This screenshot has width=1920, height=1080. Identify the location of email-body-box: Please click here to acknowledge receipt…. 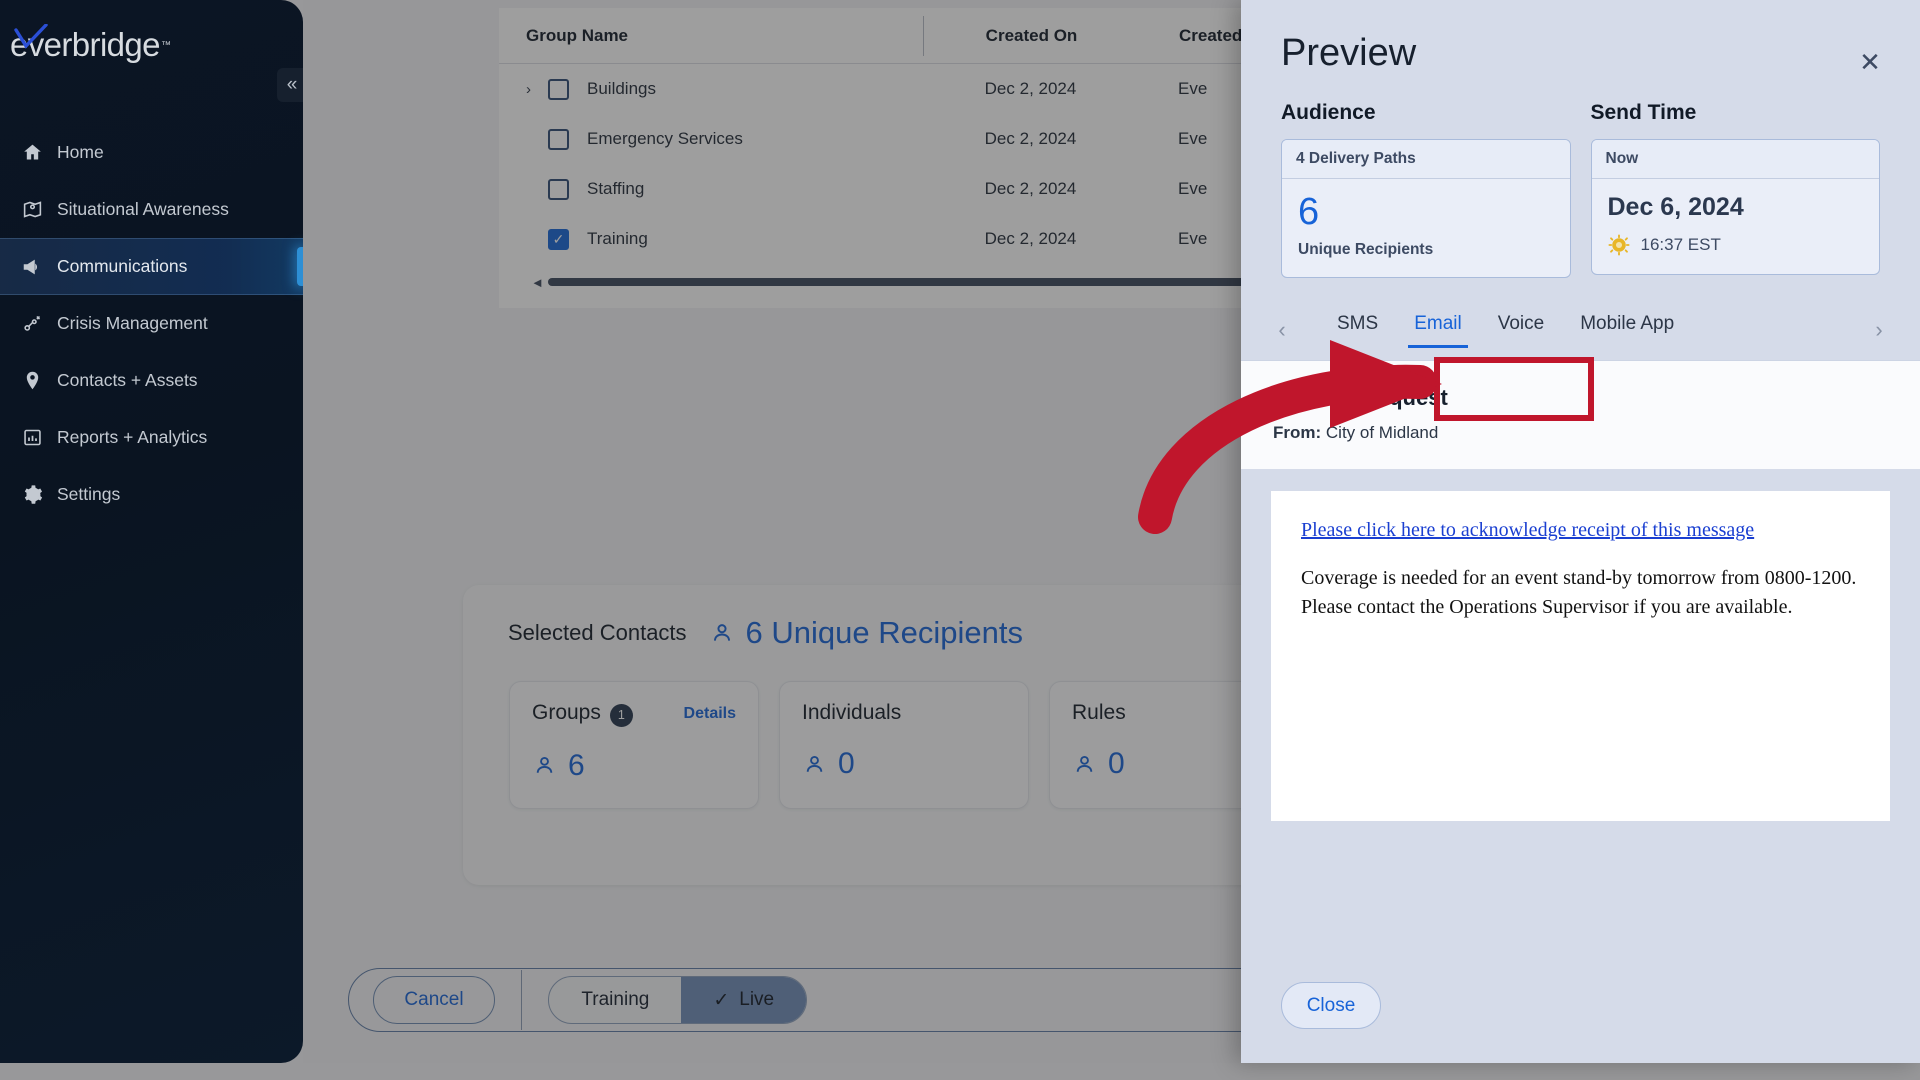
(1580, 655).